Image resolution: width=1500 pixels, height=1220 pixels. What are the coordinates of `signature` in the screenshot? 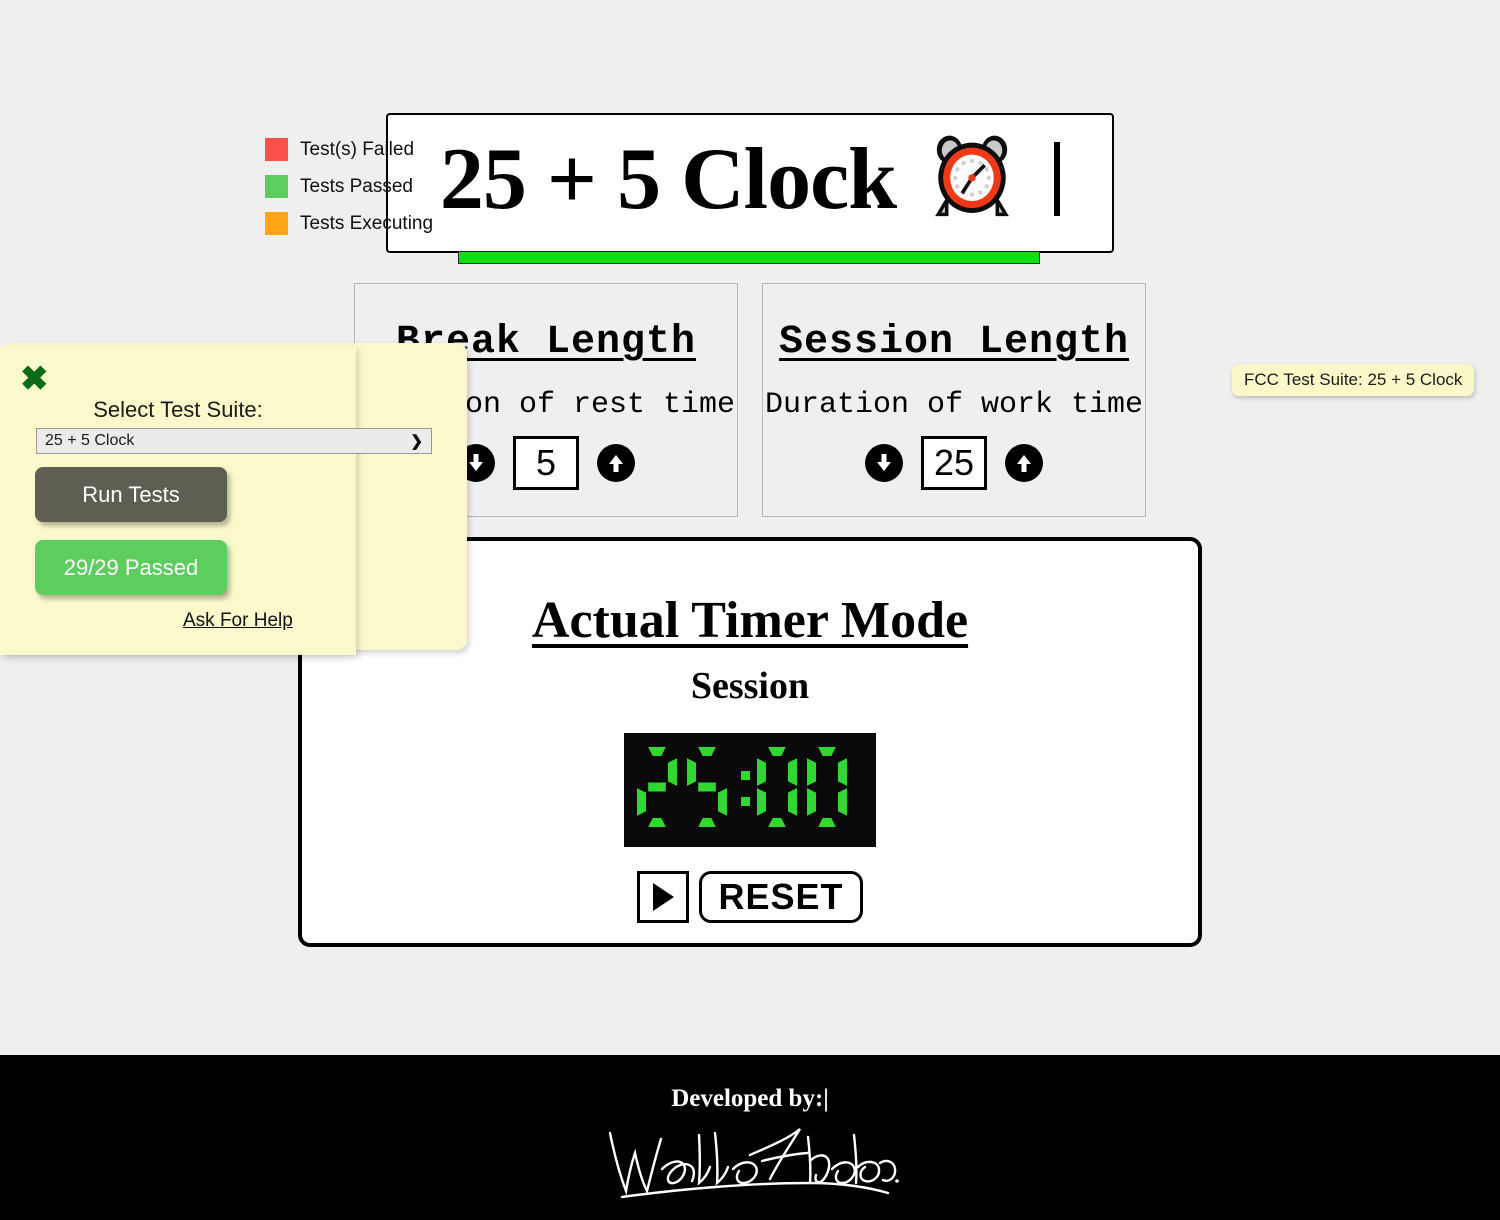 It's located at (750, 1162).